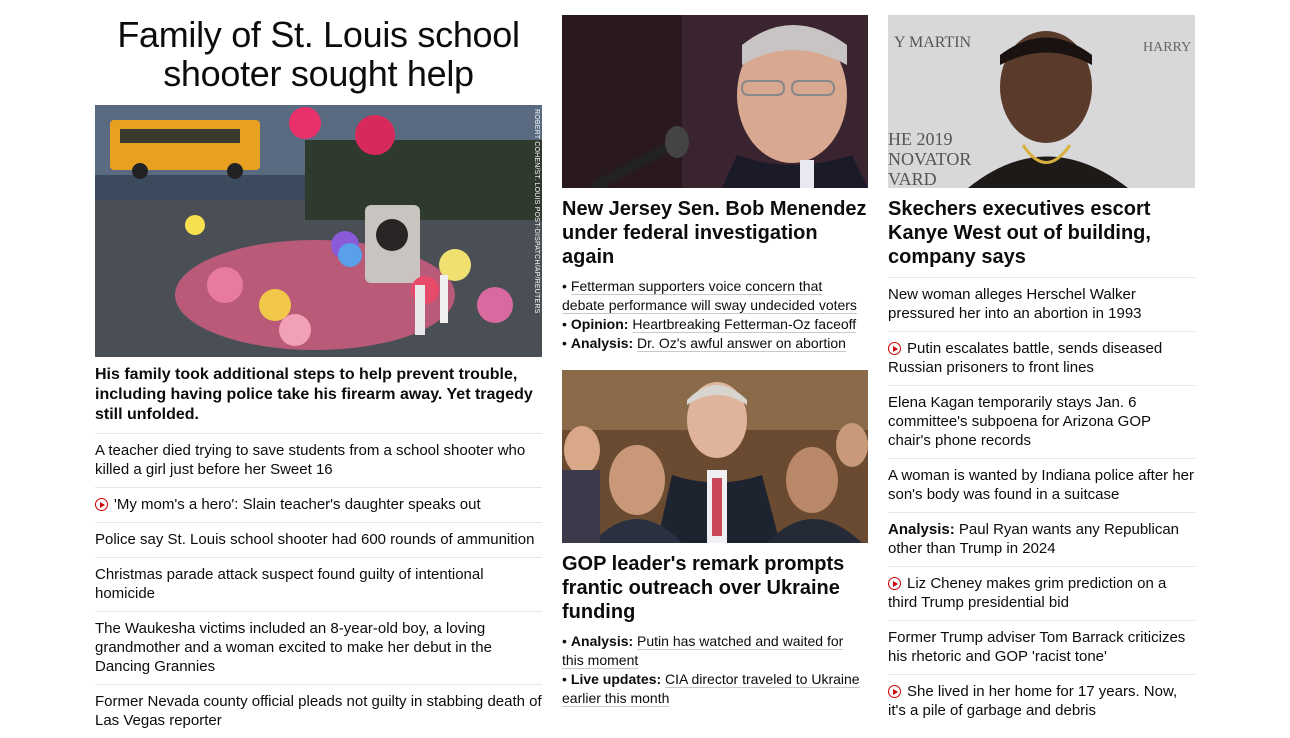  Describe the element at coordinates (912, 178) in the screenshot. I see `backdrop-text: VARD` at that location.